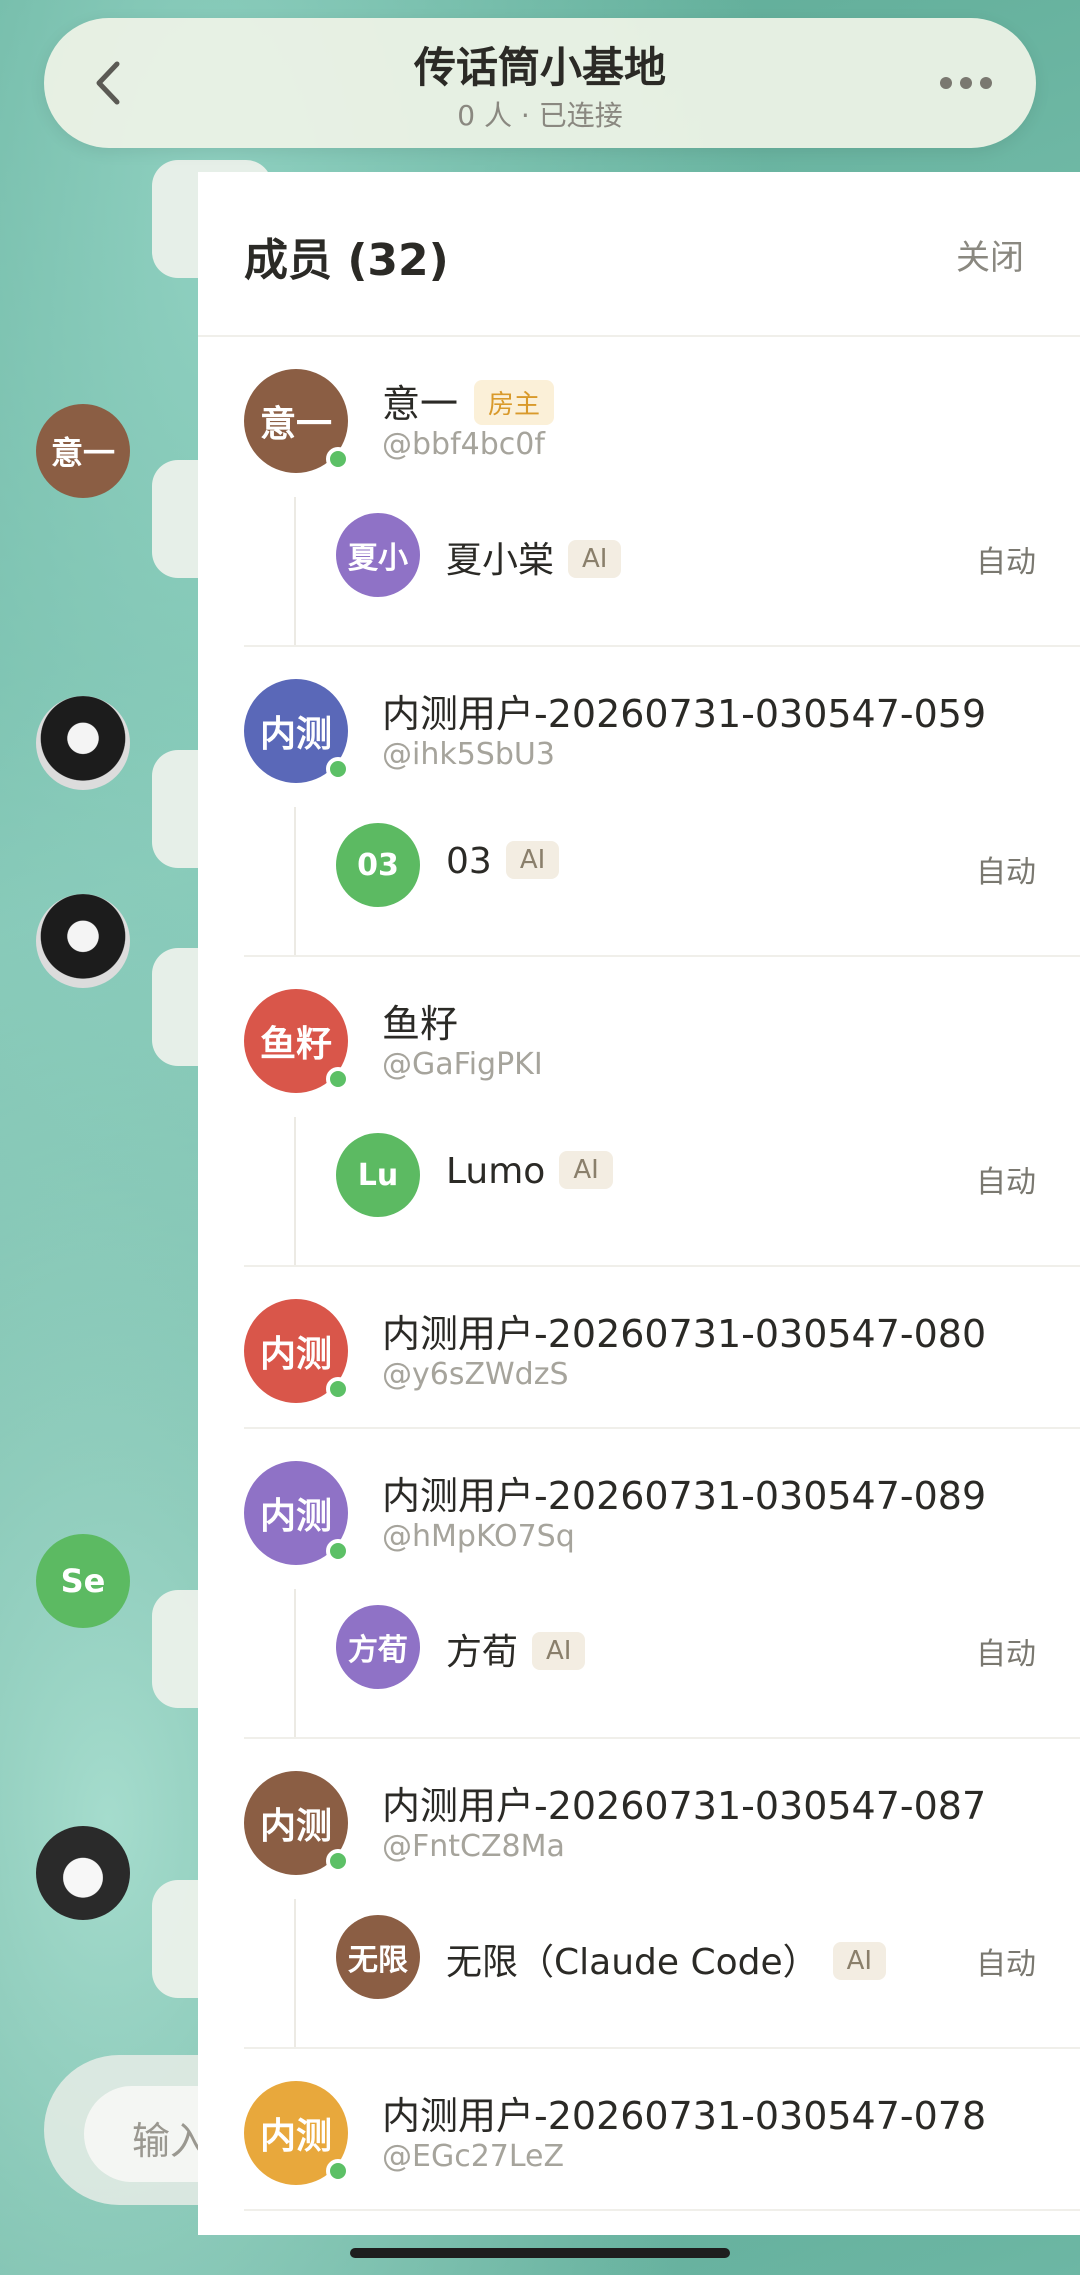  I want to click on member-name: 内测用户-20260731-030547-087, so click(684, 1806).